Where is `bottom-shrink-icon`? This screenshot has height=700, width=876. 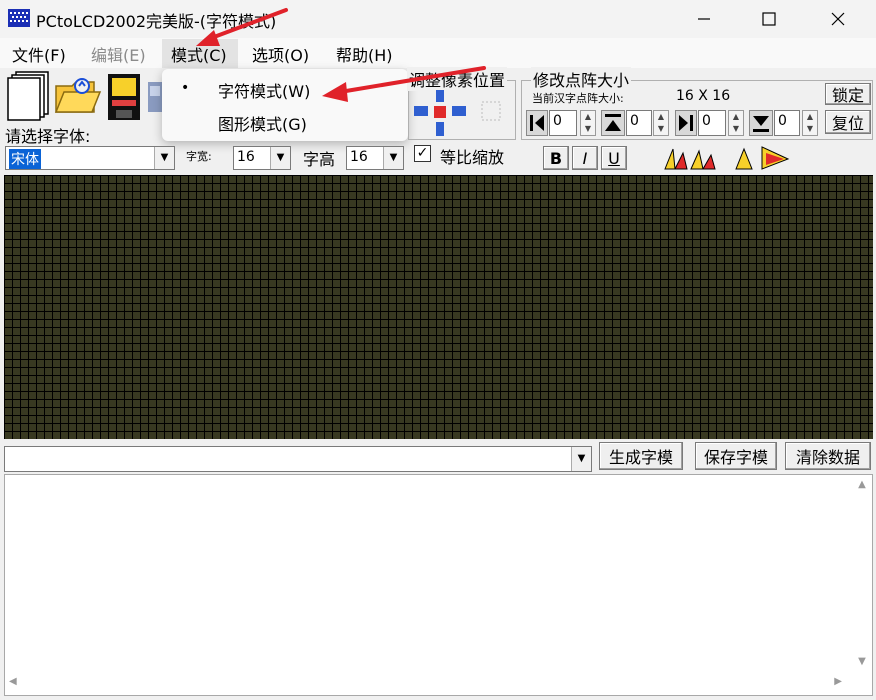 bottom-shrink-icon is located at coordinates (761, 123).